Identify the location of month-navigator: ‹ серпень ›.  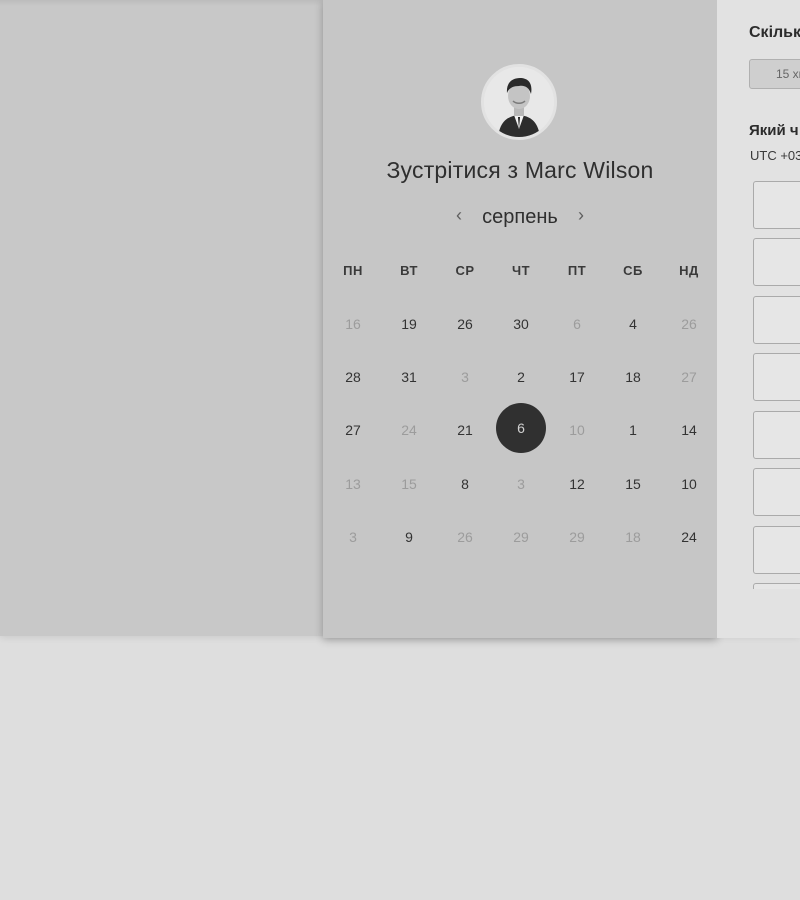
(520, 218).